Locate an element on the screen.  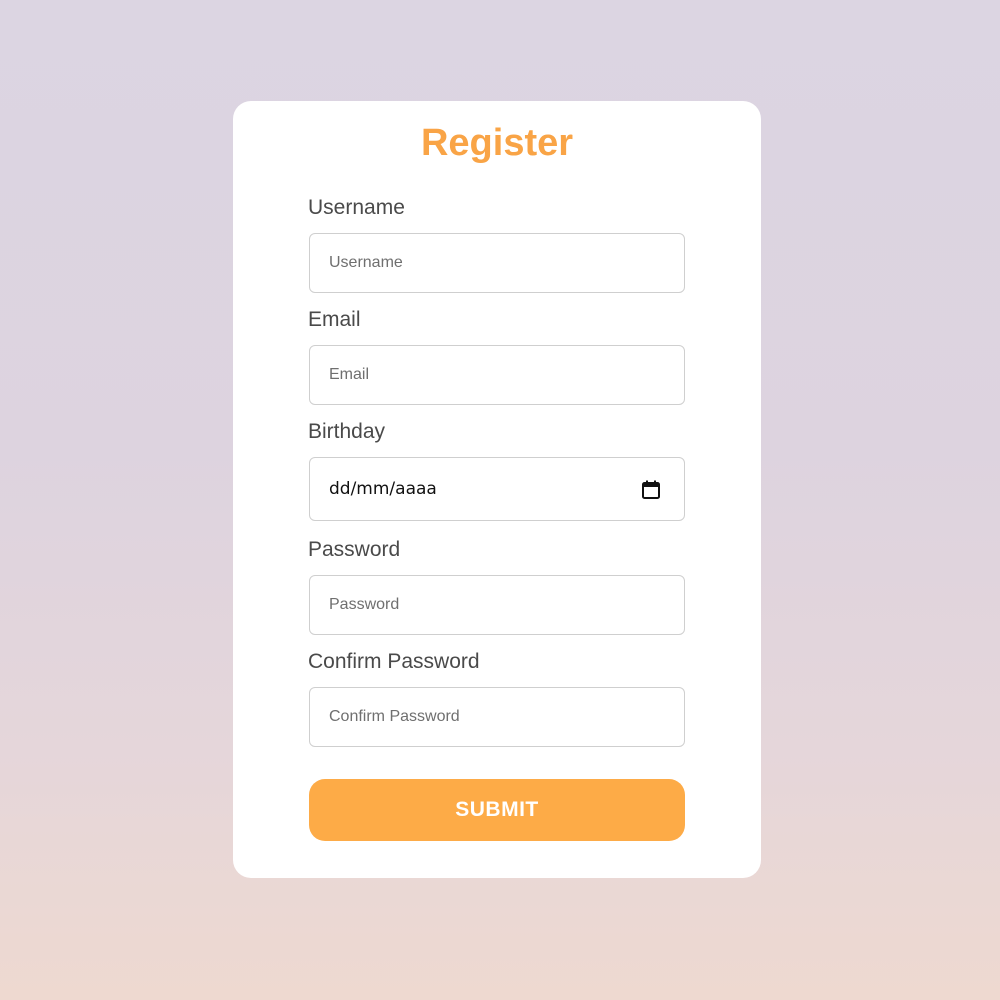
form-title: Register is located at coordinates (497, 143).